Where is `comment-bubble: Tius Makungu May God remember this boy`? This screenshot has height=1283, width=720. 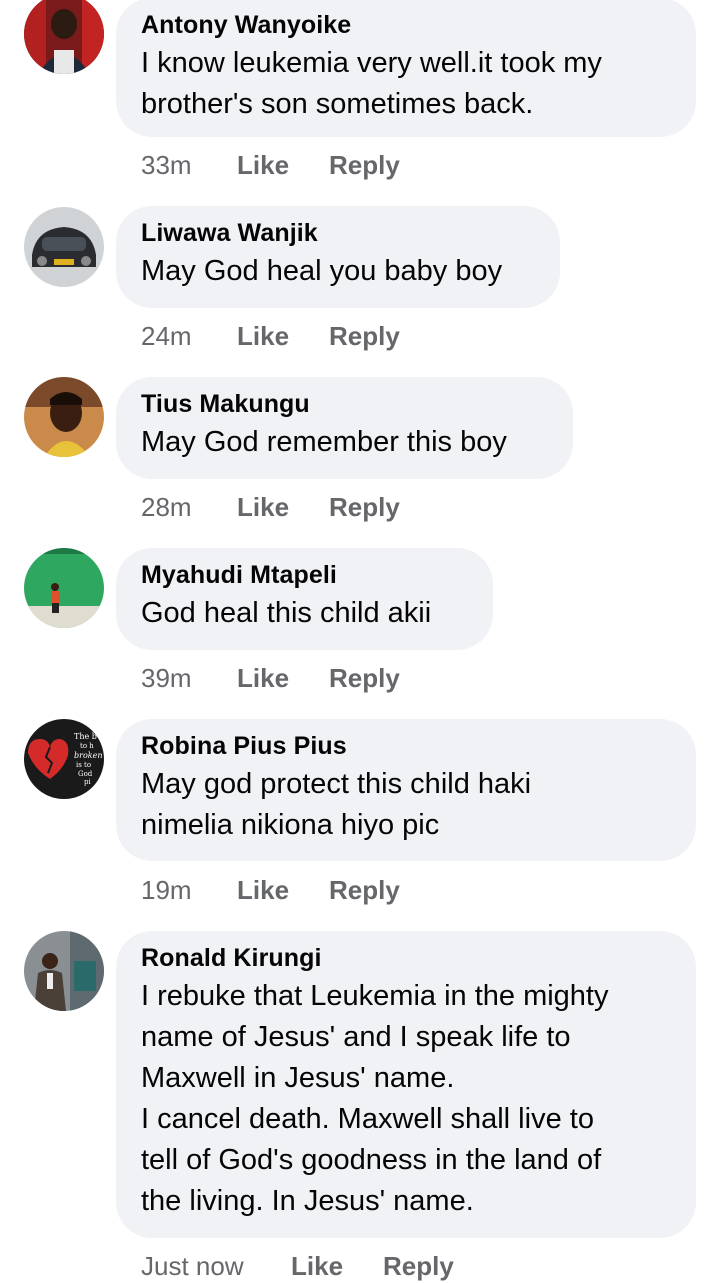 comment-bubble: Tius Makungu May God remember this boy is located at coordinates (344, 428).